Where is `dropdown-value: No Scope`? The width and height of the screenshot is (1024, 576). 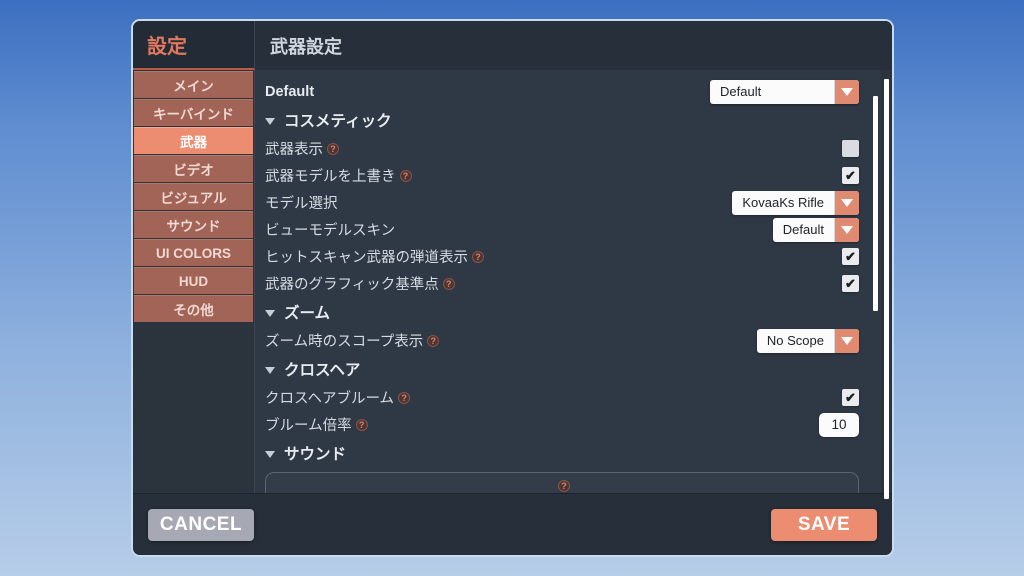 dropdown-value: No Scope is located at coordinates (795, 340).